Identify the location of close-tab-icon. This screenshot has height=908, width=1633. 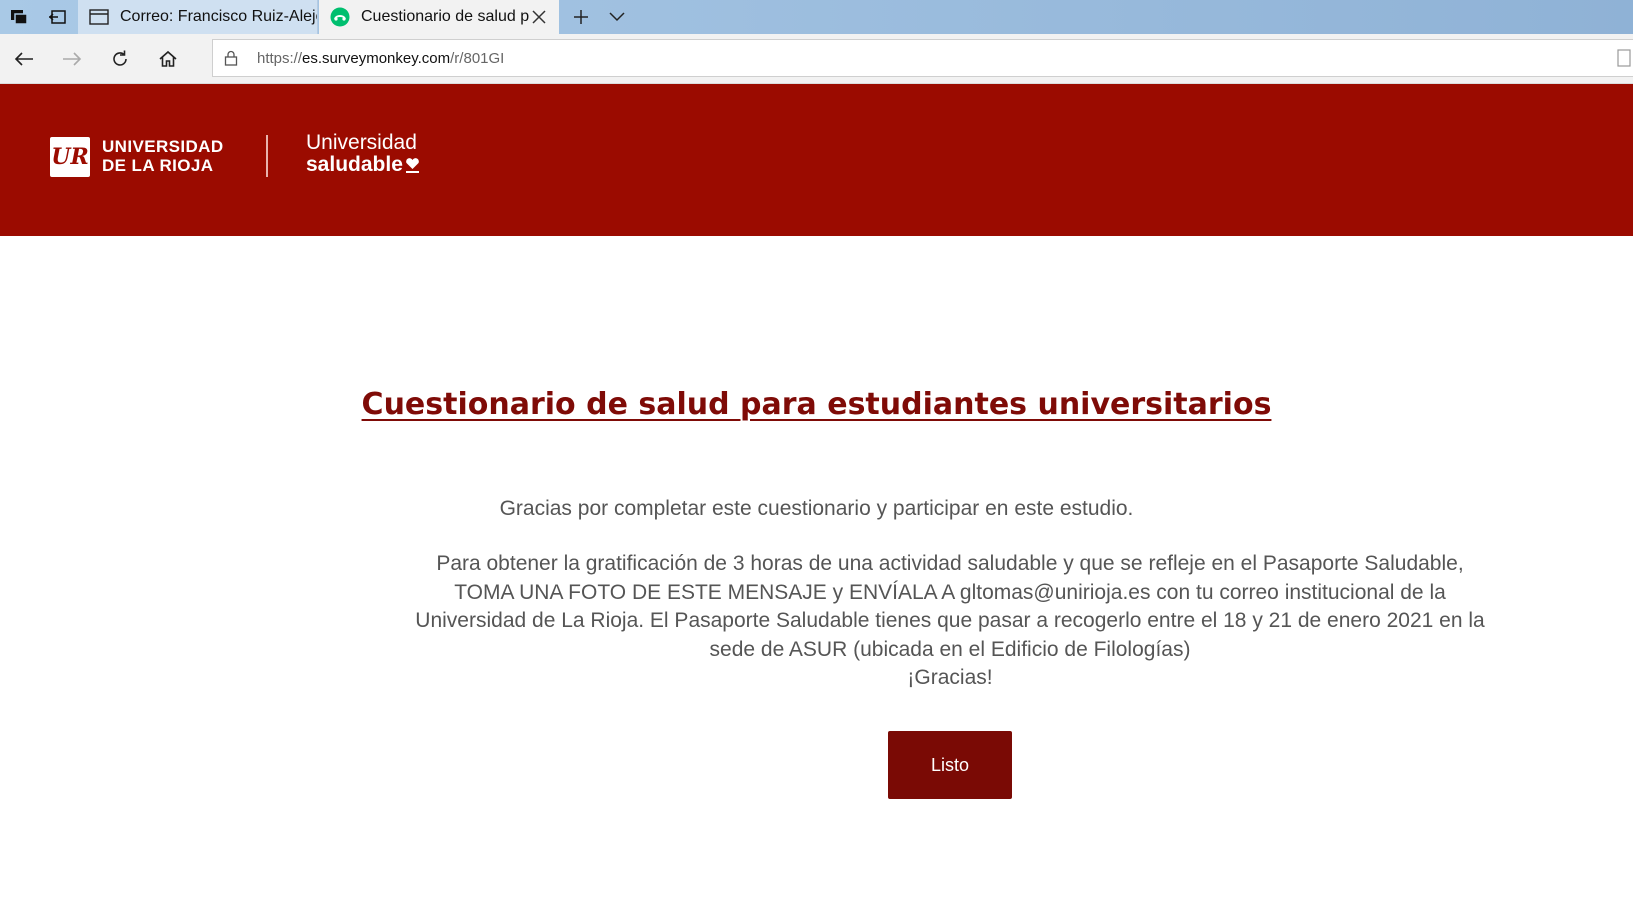
(539, 17).